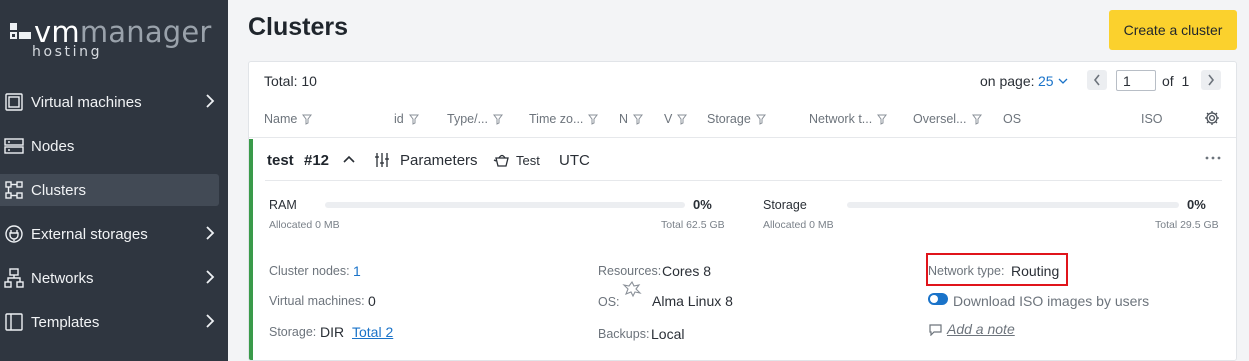  I want to click on column-id: id, so click(406, 119).